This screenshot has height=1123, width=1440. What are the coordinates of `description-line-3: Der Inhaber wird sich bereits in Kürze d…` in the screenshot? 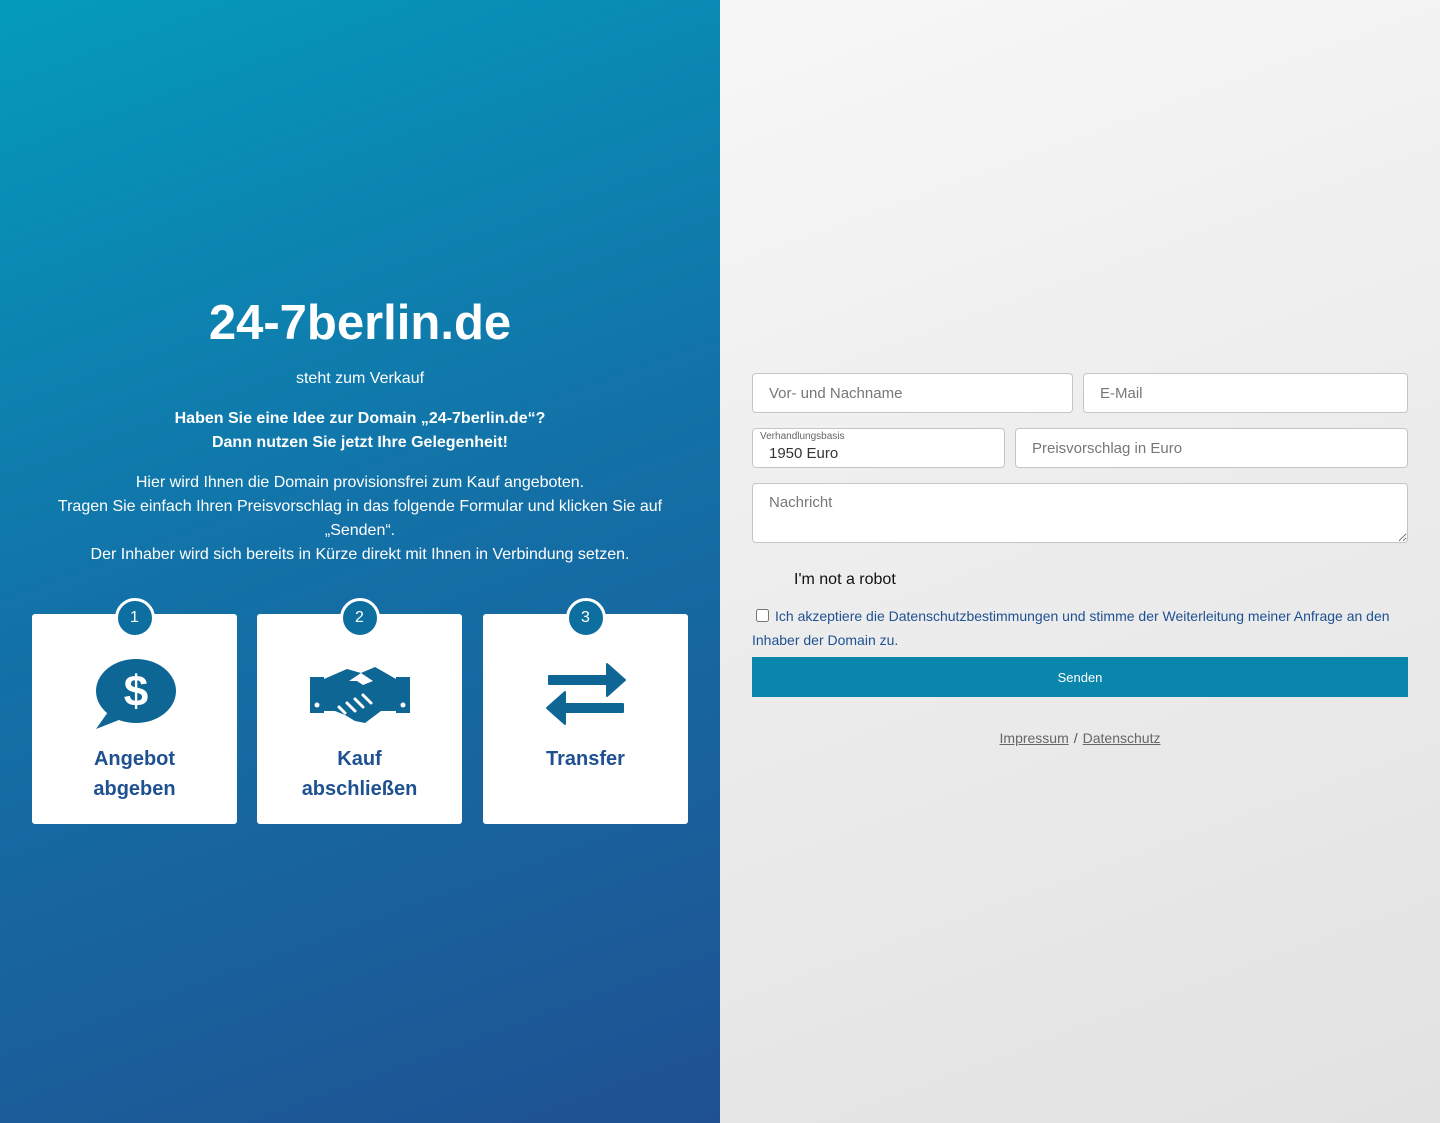 It's located at (360, 554).